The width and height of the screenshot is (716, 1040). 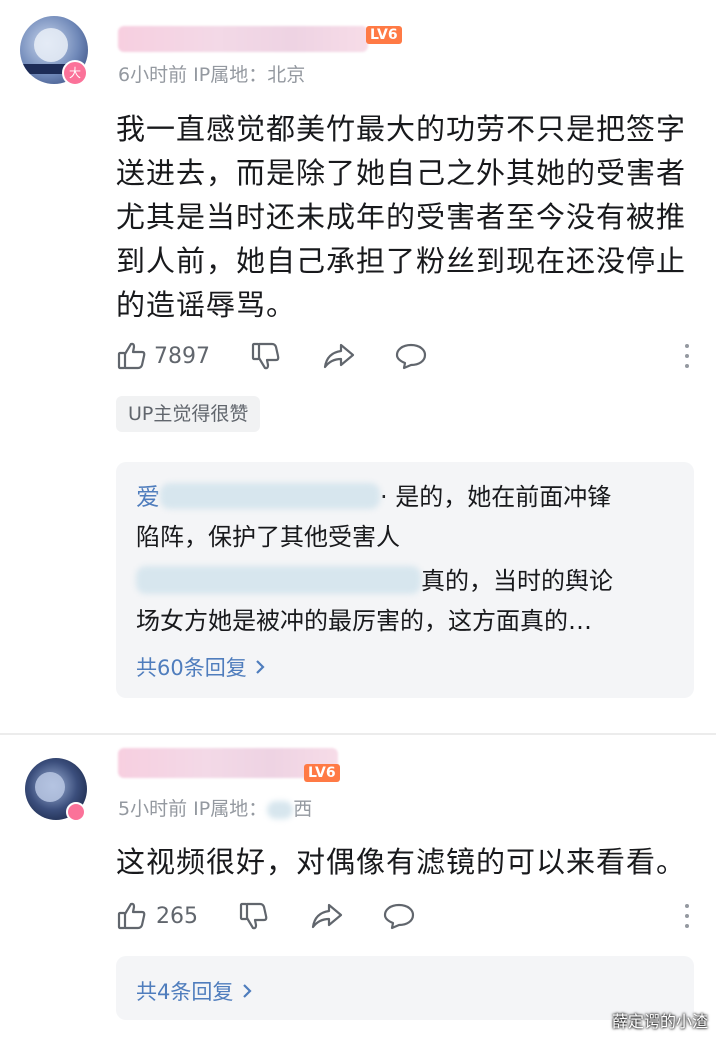 I want to click on like-button: 265, so click(x=157, y=916).